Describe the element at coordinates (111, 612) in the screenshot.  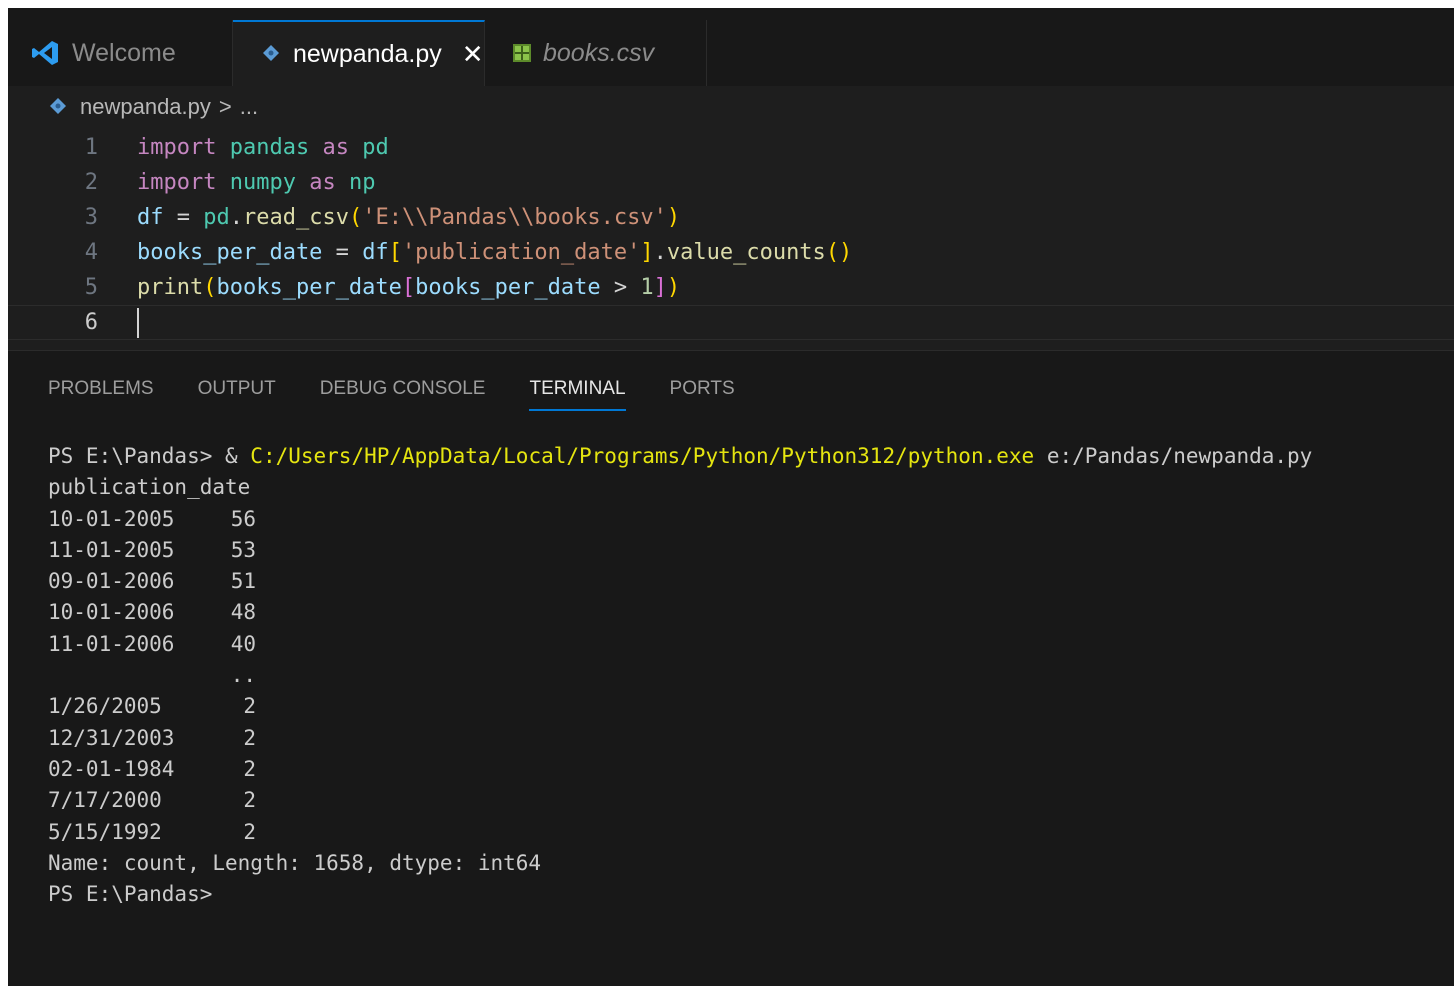
I see `terminal-row-date: 10-01-2006` at that location.